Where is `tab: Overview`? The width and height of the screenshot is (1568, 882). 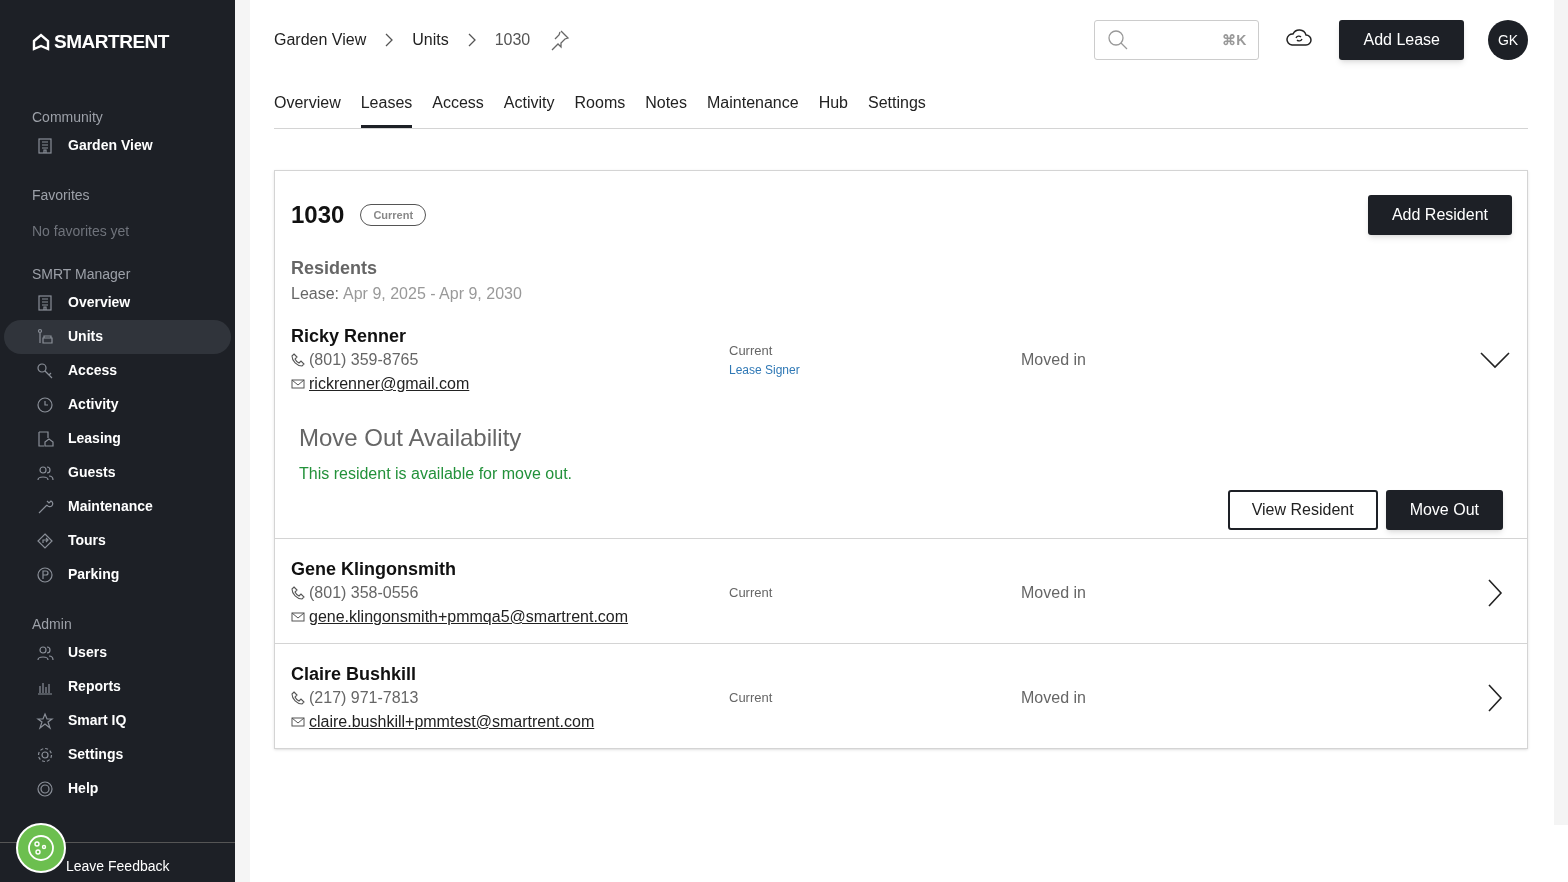 tab: Overview is located at coordinates (307, 109).